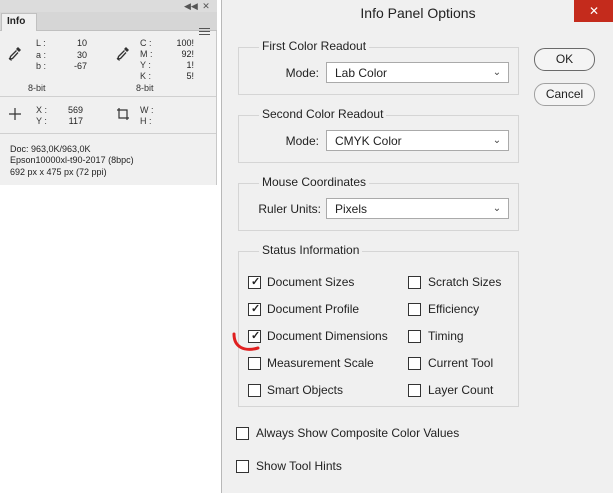  What do you see at coordinates (145, 65) in the screenshot?
I see `readout-label-y: Y :` at bounding box center [145, 65].